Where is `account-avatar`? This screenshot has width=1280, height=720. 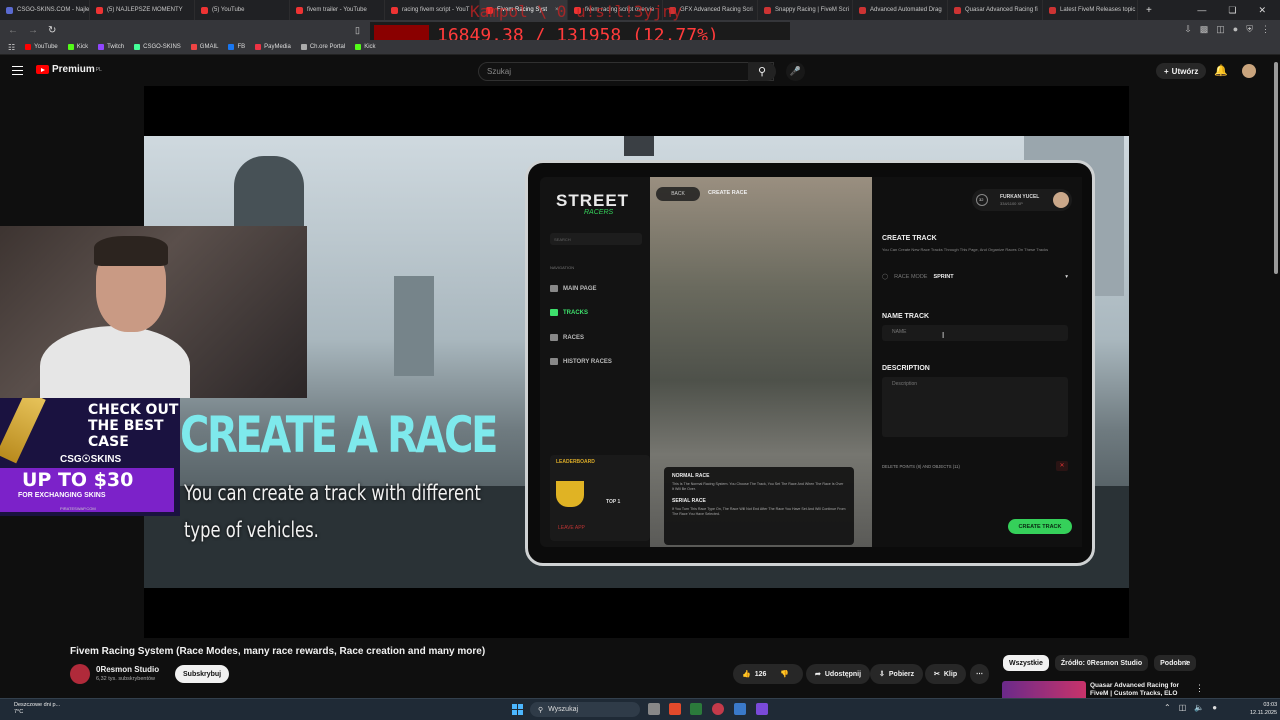
account-avatar is located at coordinates (1249, 71).